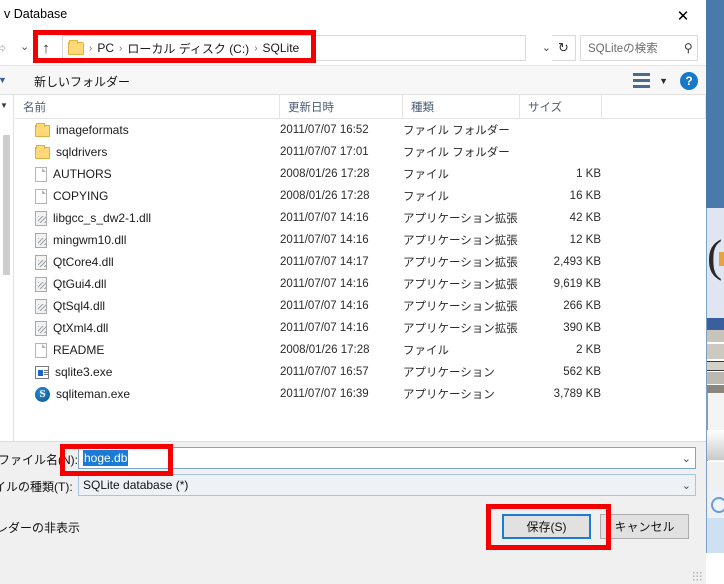 This screenshot has width=724, height=584. I want to click on filename-value: hoge.db, so click(105, 458).